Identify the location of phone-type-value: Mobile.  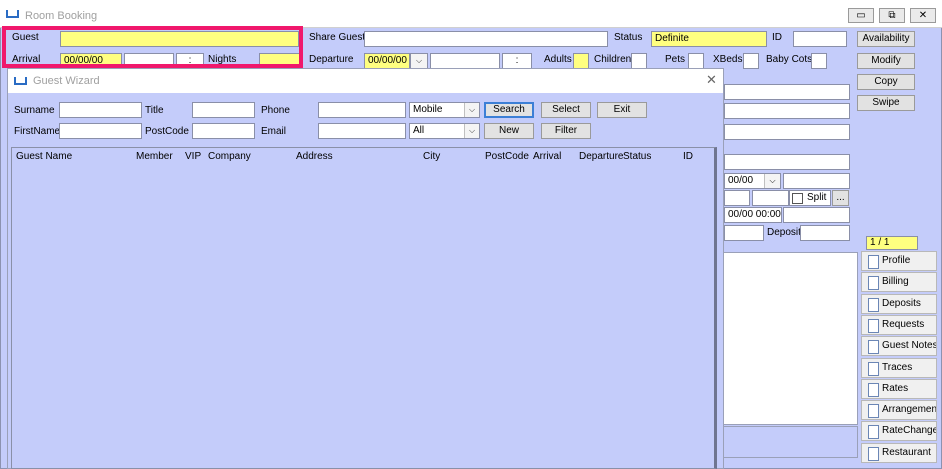
(428, 109).